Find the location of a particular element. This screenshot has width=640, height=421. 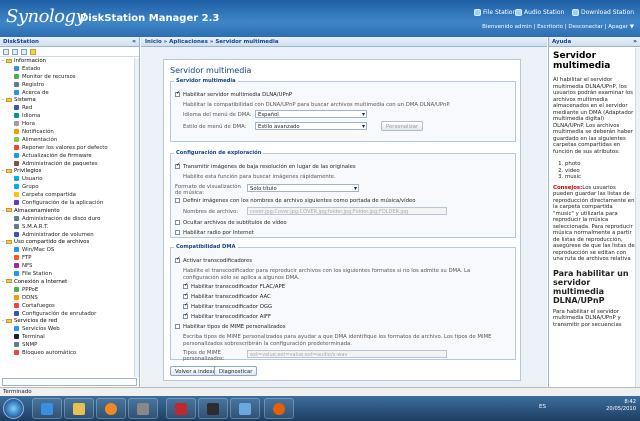

nav-item: FTP is located at coordinates (69, 259).